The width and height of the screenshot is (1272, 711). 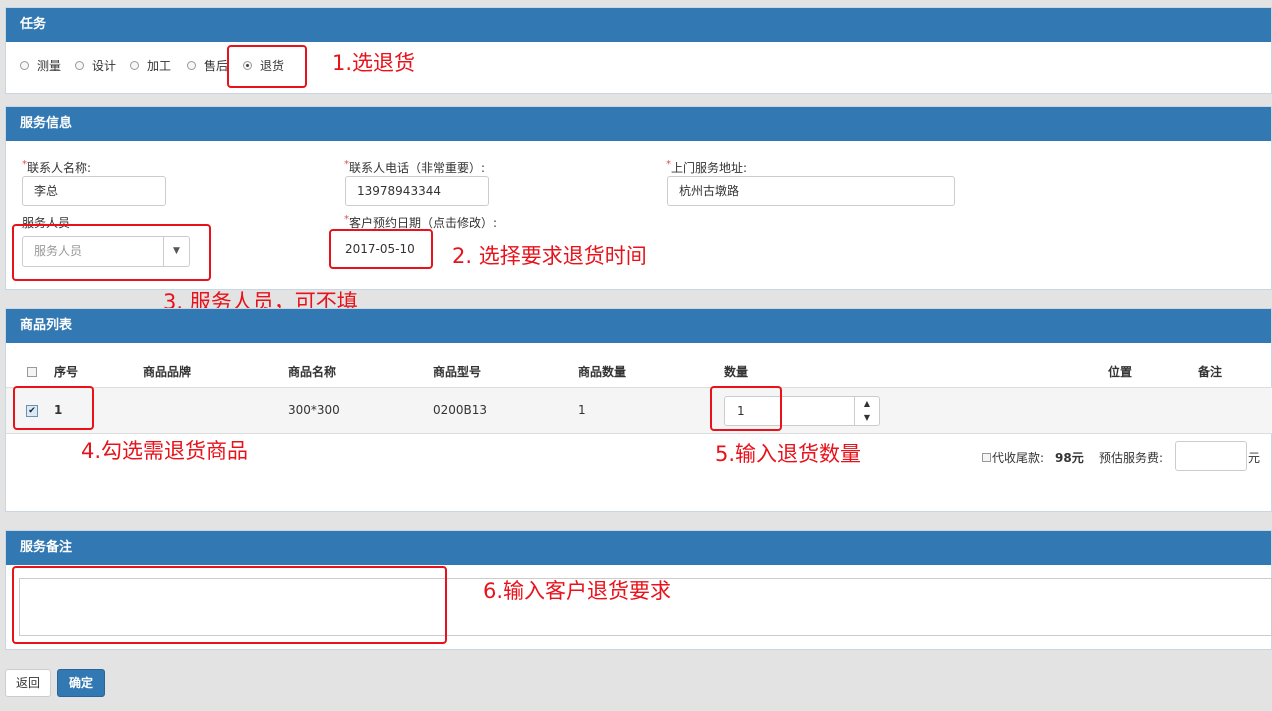 I want to click on remarks-title: 服务备注, so click(x=638, y=548).